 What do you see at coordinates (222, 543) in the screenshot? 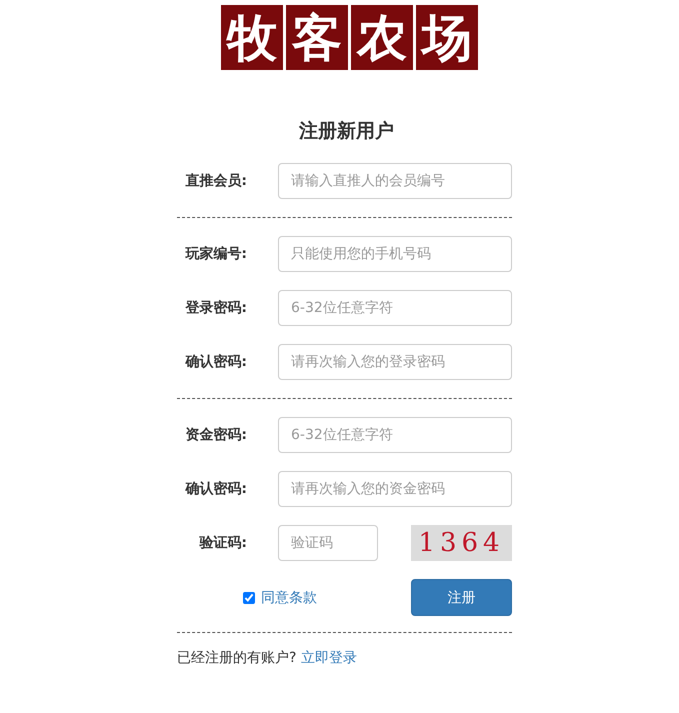
I see `field-label: 验证码:` at bounding box center [222, 543].